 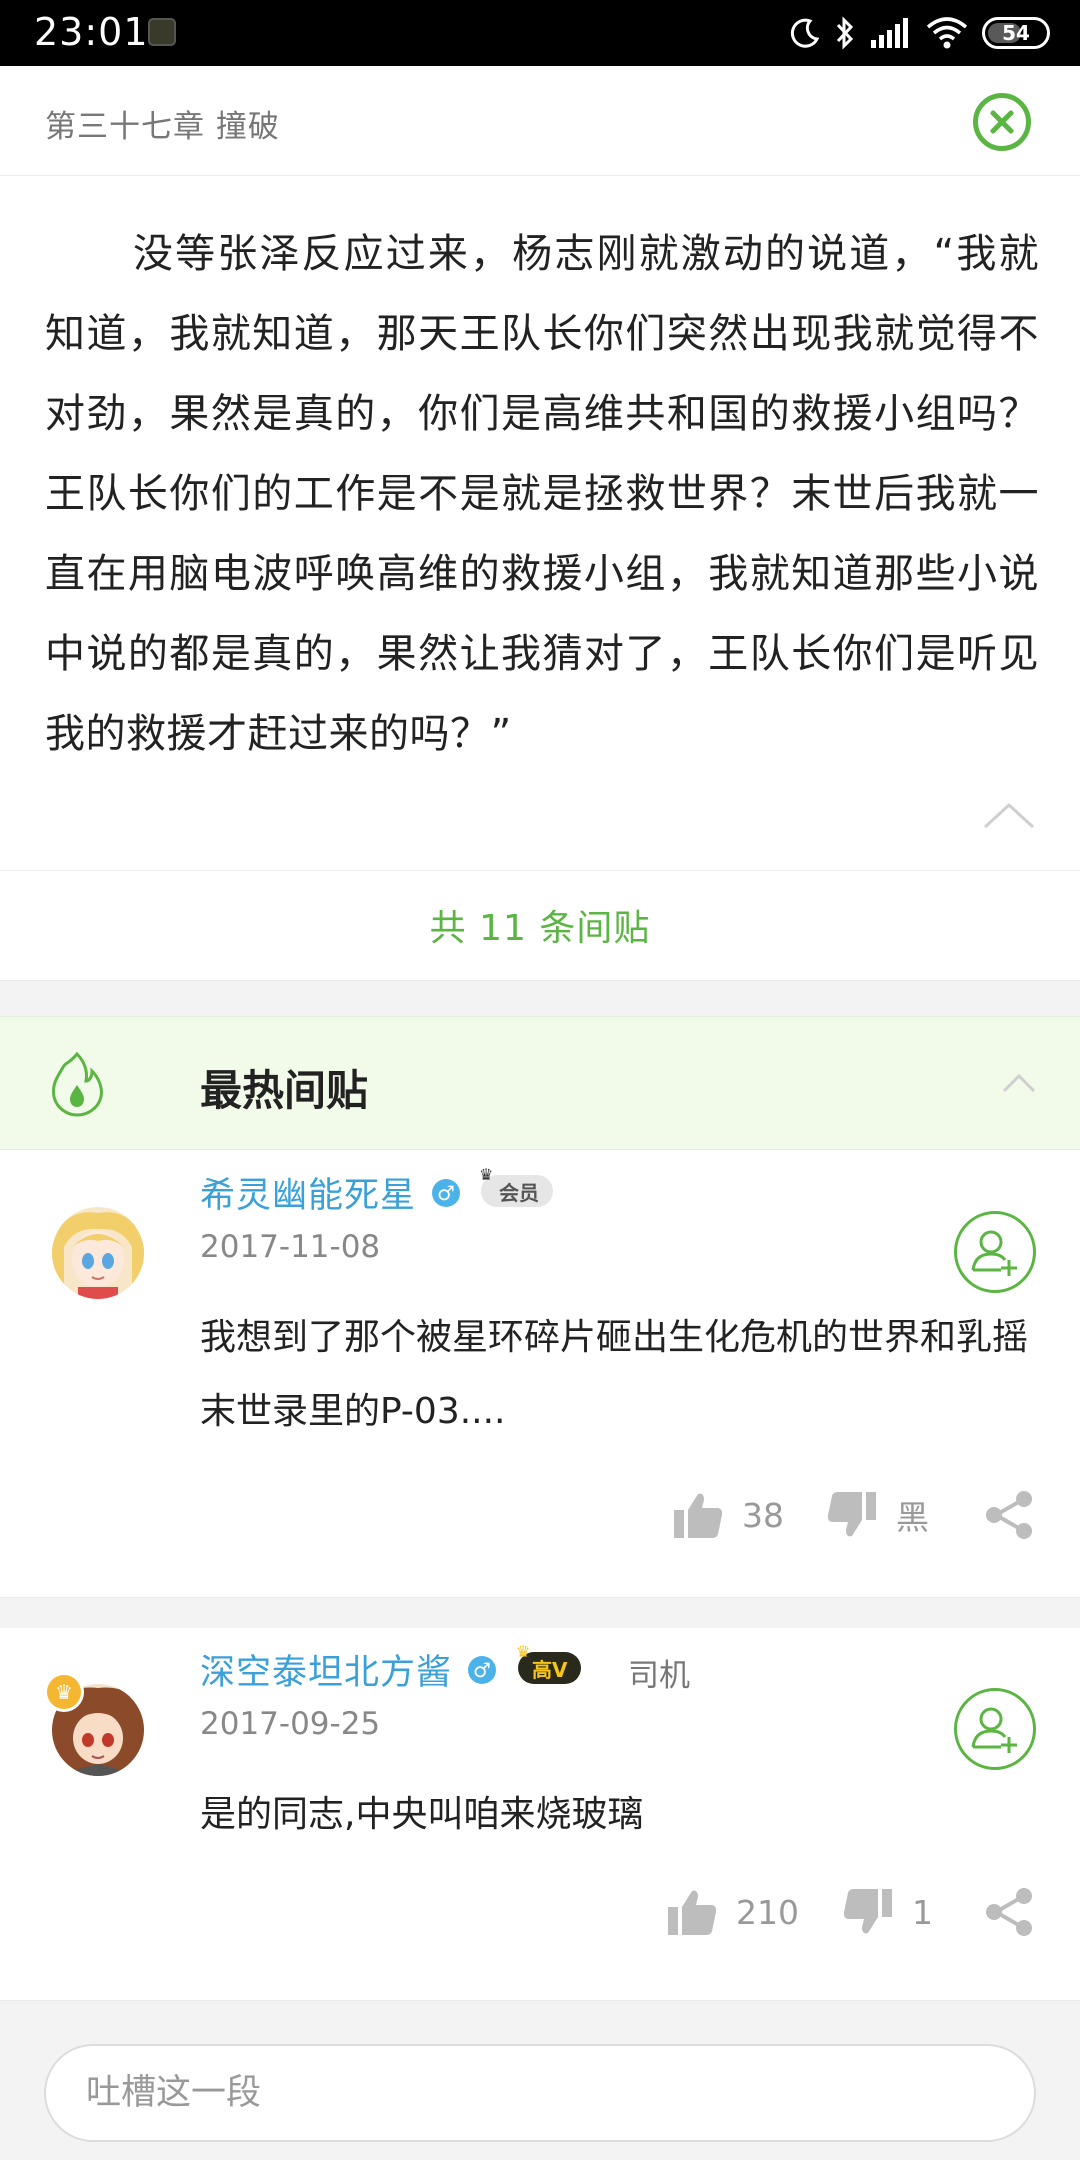 I want to click on comment-date: 2017-11-08, so click(x=290, y=1247).